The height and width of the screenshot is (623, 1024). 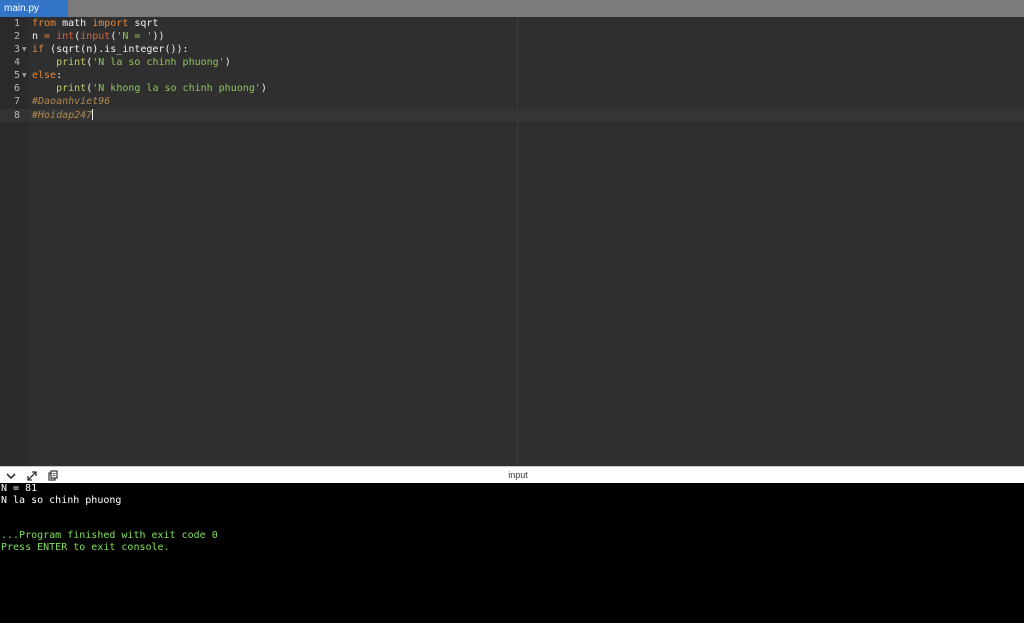 What do you see at coordinates (53, 475) in the screenshot?
I see `copy-icon` at bounding box center [53, 475].